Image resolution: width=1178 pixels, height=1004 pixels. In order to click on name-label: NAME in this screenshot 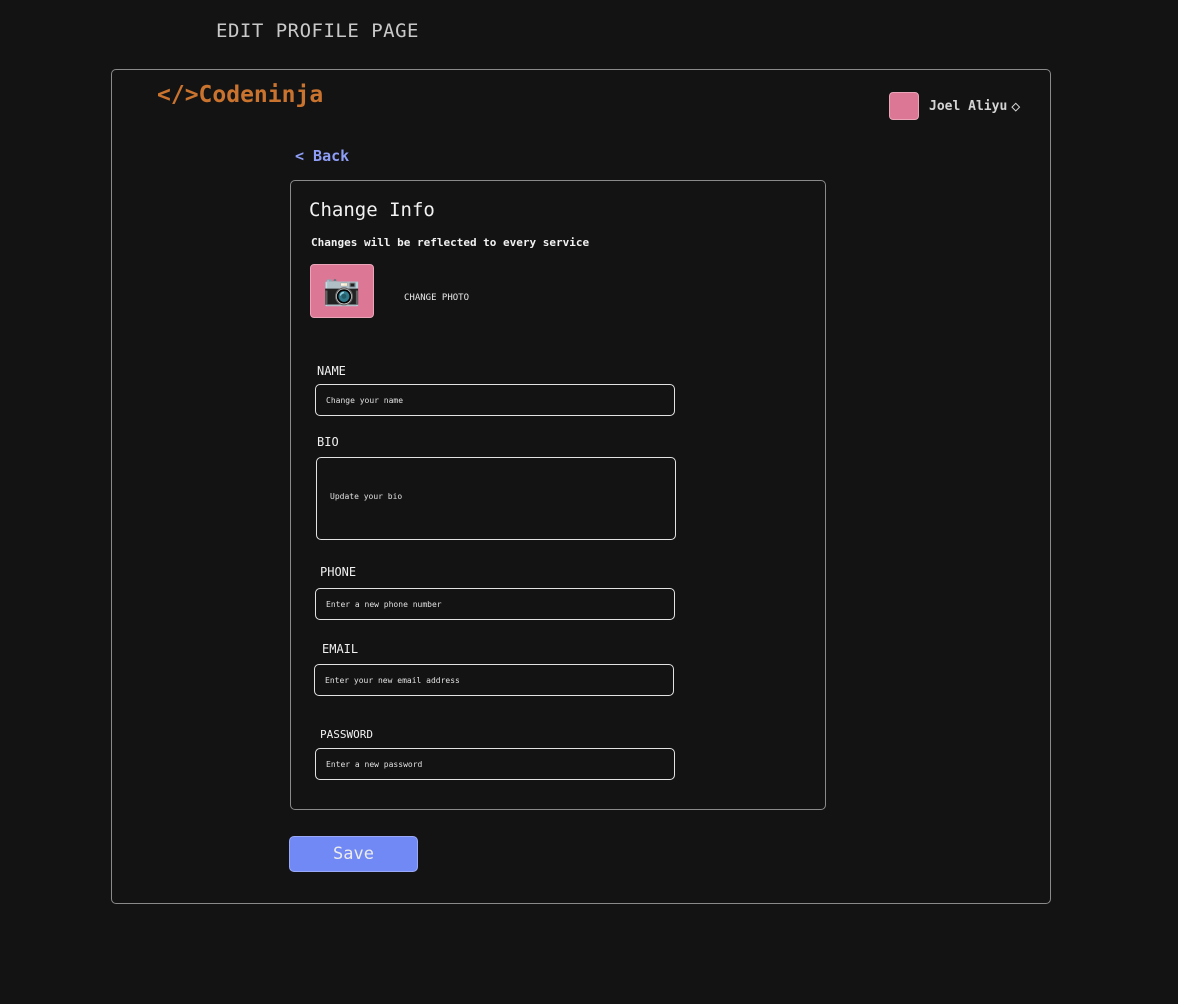, I will do `click(331, 371)`.